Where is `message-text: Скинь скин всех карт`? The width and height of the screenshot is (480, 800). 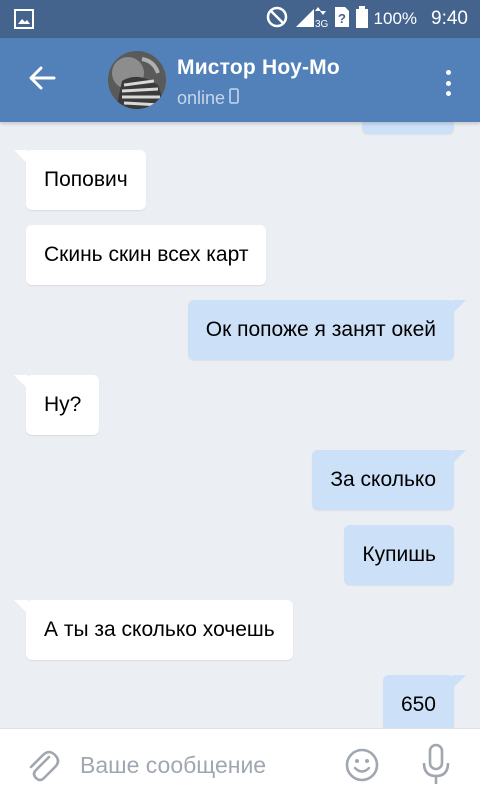 message-text: Скинь скин всех карт is located at coordinates (146, 254).